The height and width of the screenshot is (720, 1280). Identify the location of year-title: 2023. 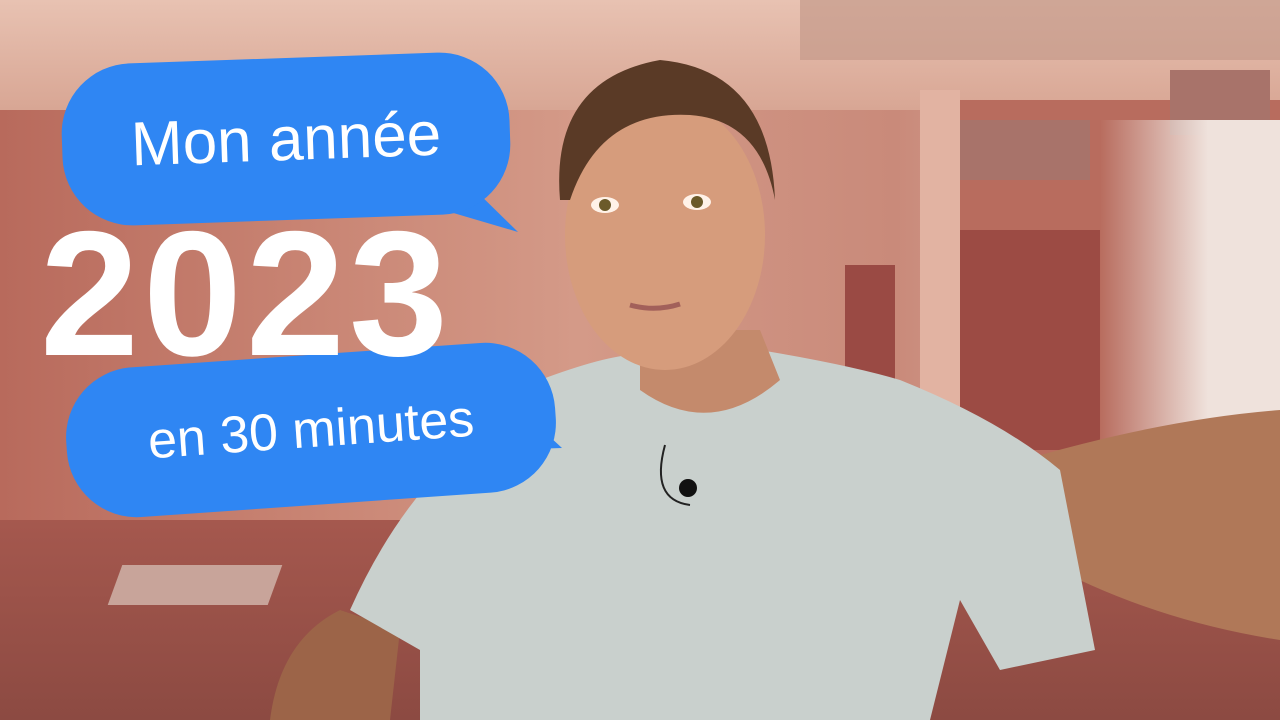
(246, 293).